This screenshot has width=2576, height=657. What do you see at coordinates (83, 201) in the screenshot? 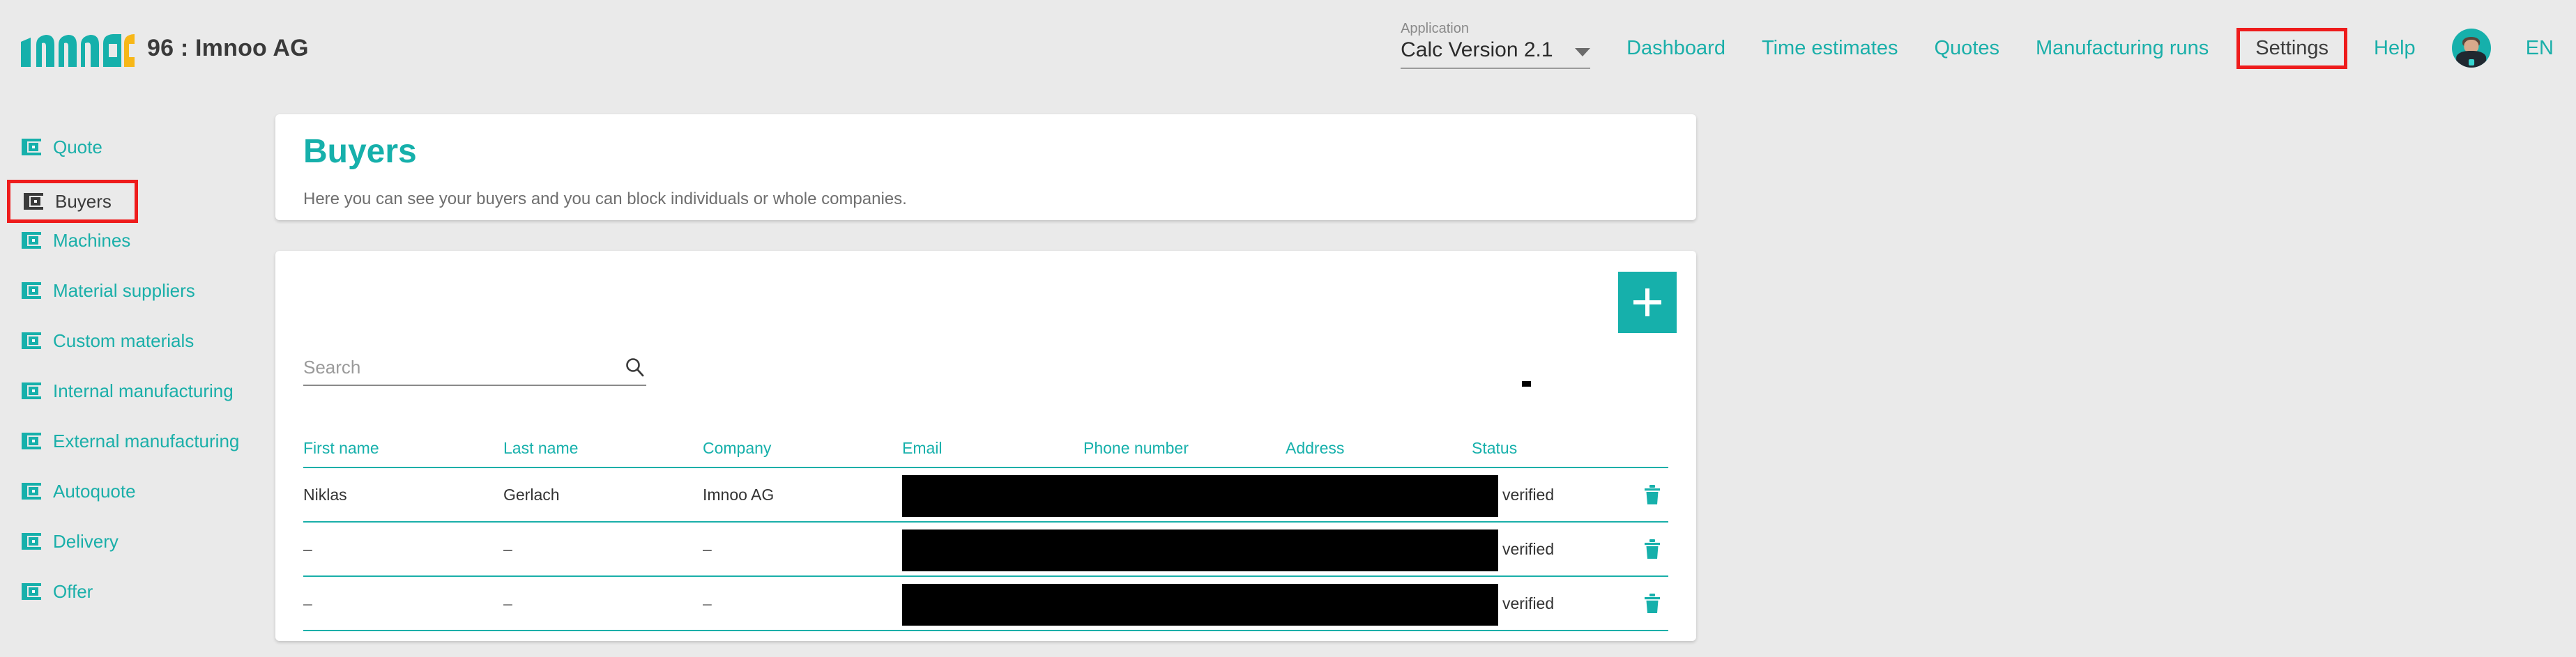
I see `sidebar-item-label: Buyers` at bounding box center [83, 201].